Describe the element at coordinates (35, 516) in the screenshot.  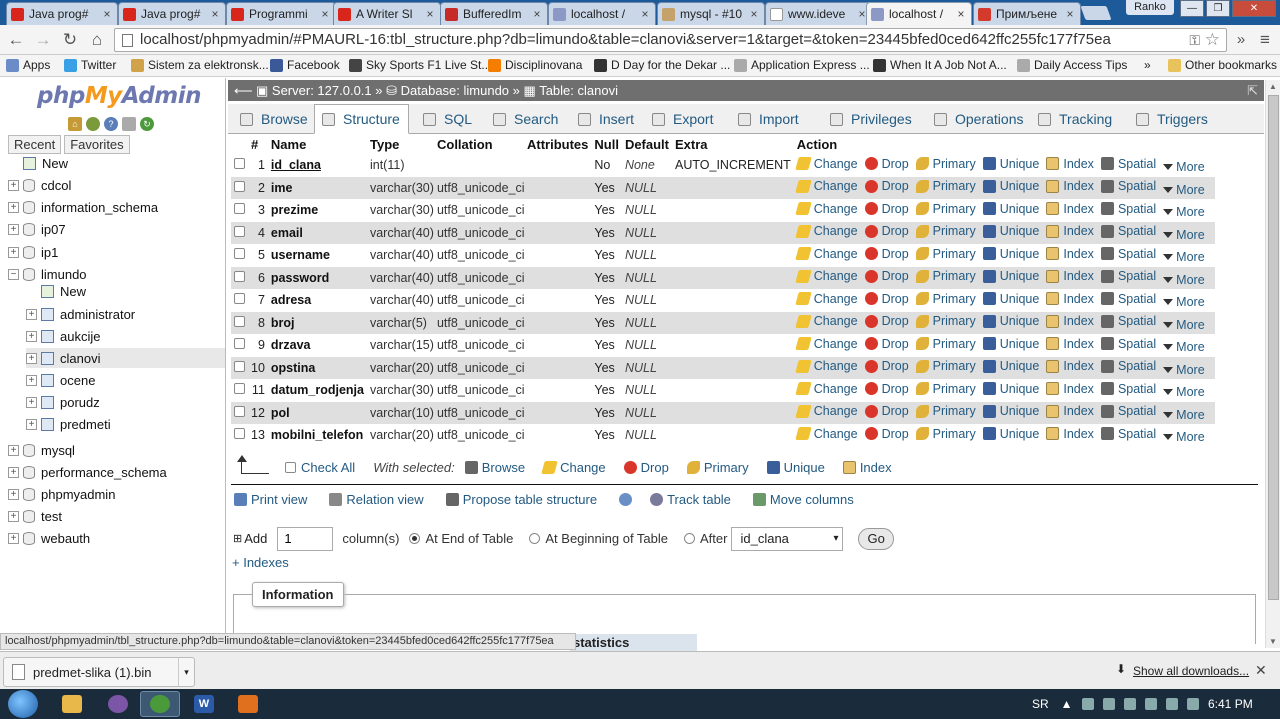
I see `tree-database-item: + test` at that location.